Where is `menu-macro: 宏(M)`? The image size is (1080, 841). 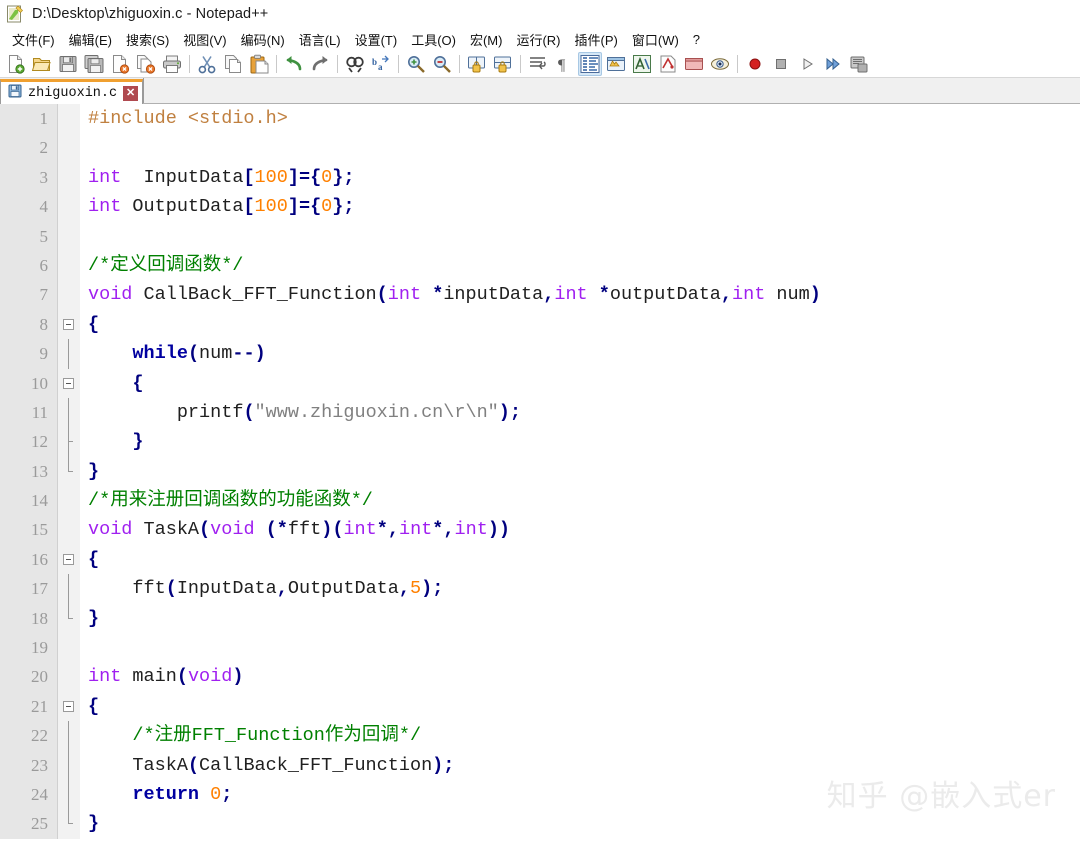 menu-macro: 宏(M) is located at coordinates (486, 39).